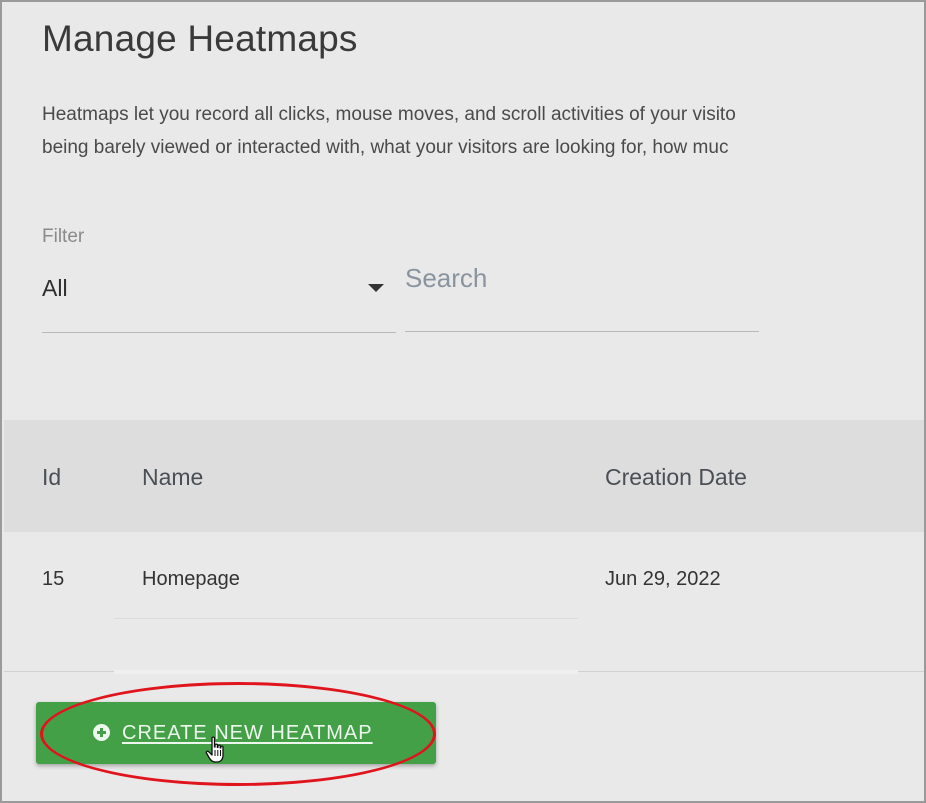  I want to click on row-id: 15, so click(53, 579).